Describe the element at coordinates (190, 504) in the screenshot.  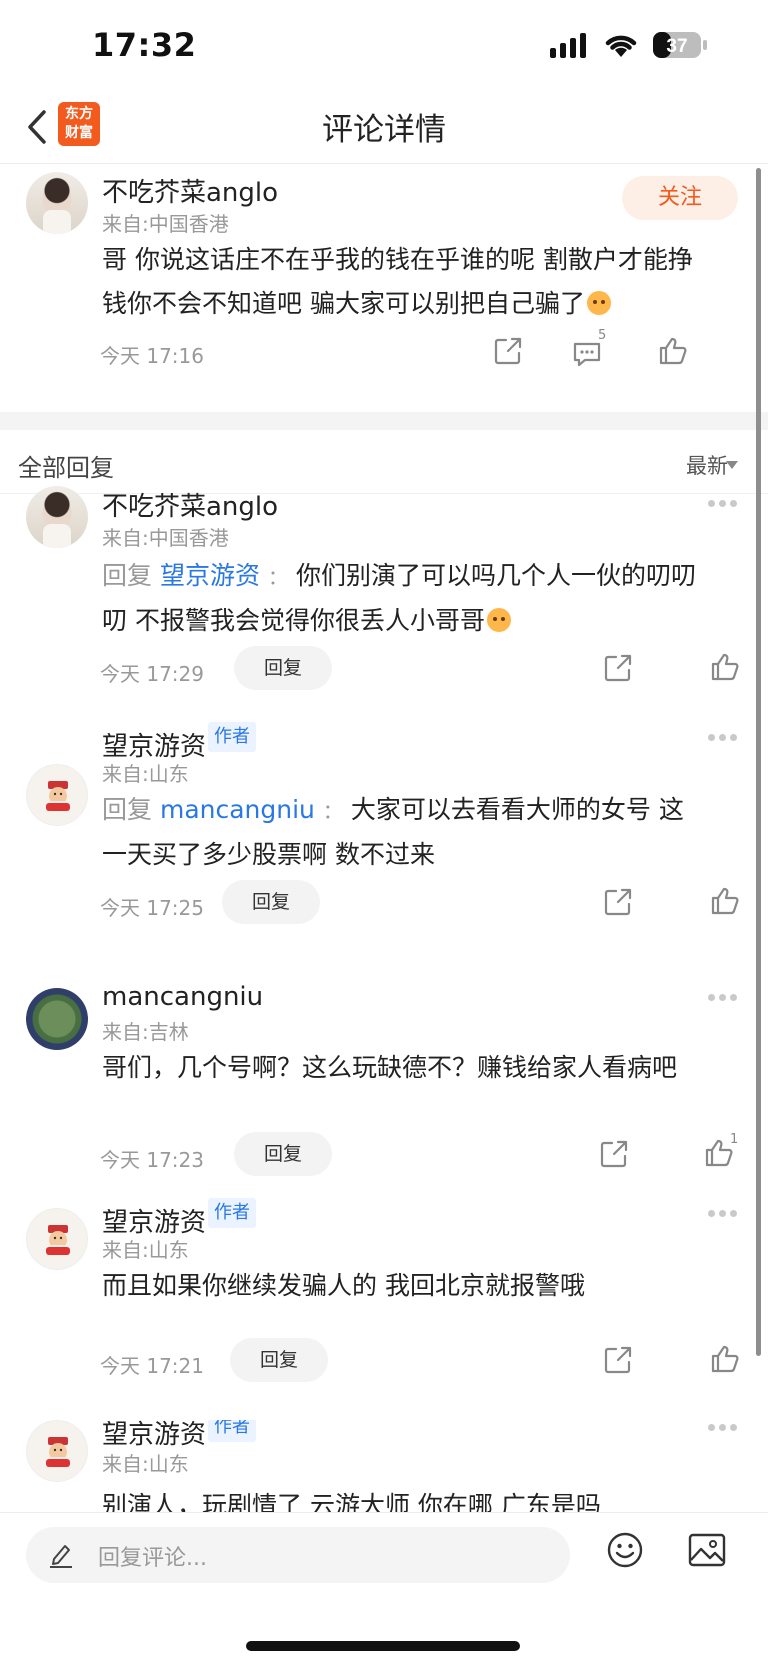
I see `reply-username: 不吃芥菜anglo` at that location.